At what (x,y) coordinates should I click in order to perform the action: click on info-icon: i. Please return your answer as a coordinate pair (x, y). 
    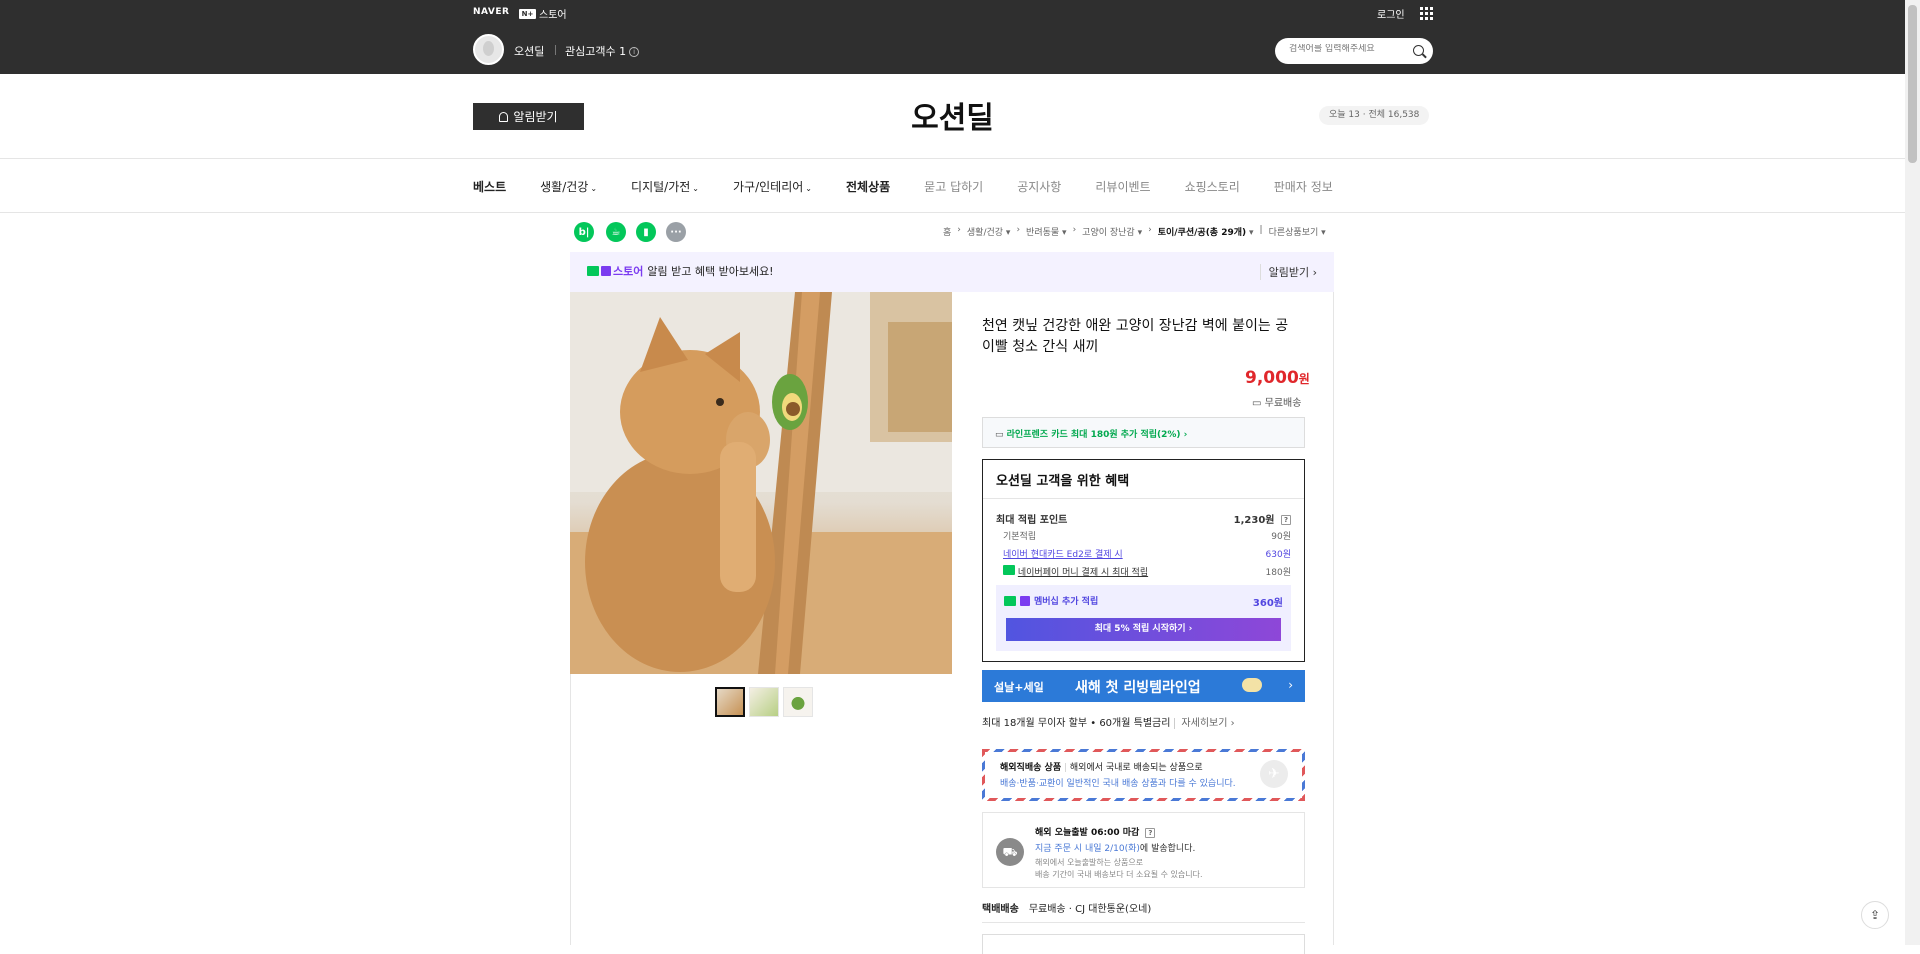
    Looking at the image, I should click on (634, 52).